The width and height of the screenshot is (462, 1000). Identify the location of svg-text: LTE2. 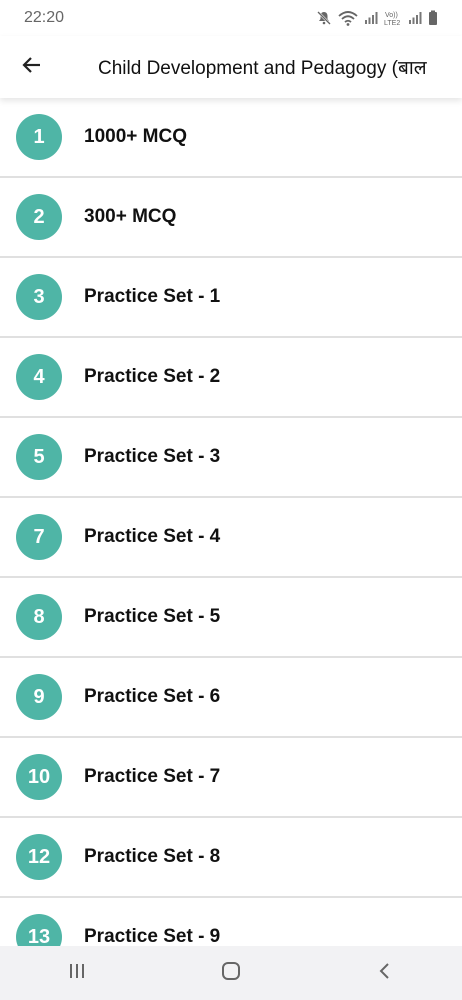
(392, 23).